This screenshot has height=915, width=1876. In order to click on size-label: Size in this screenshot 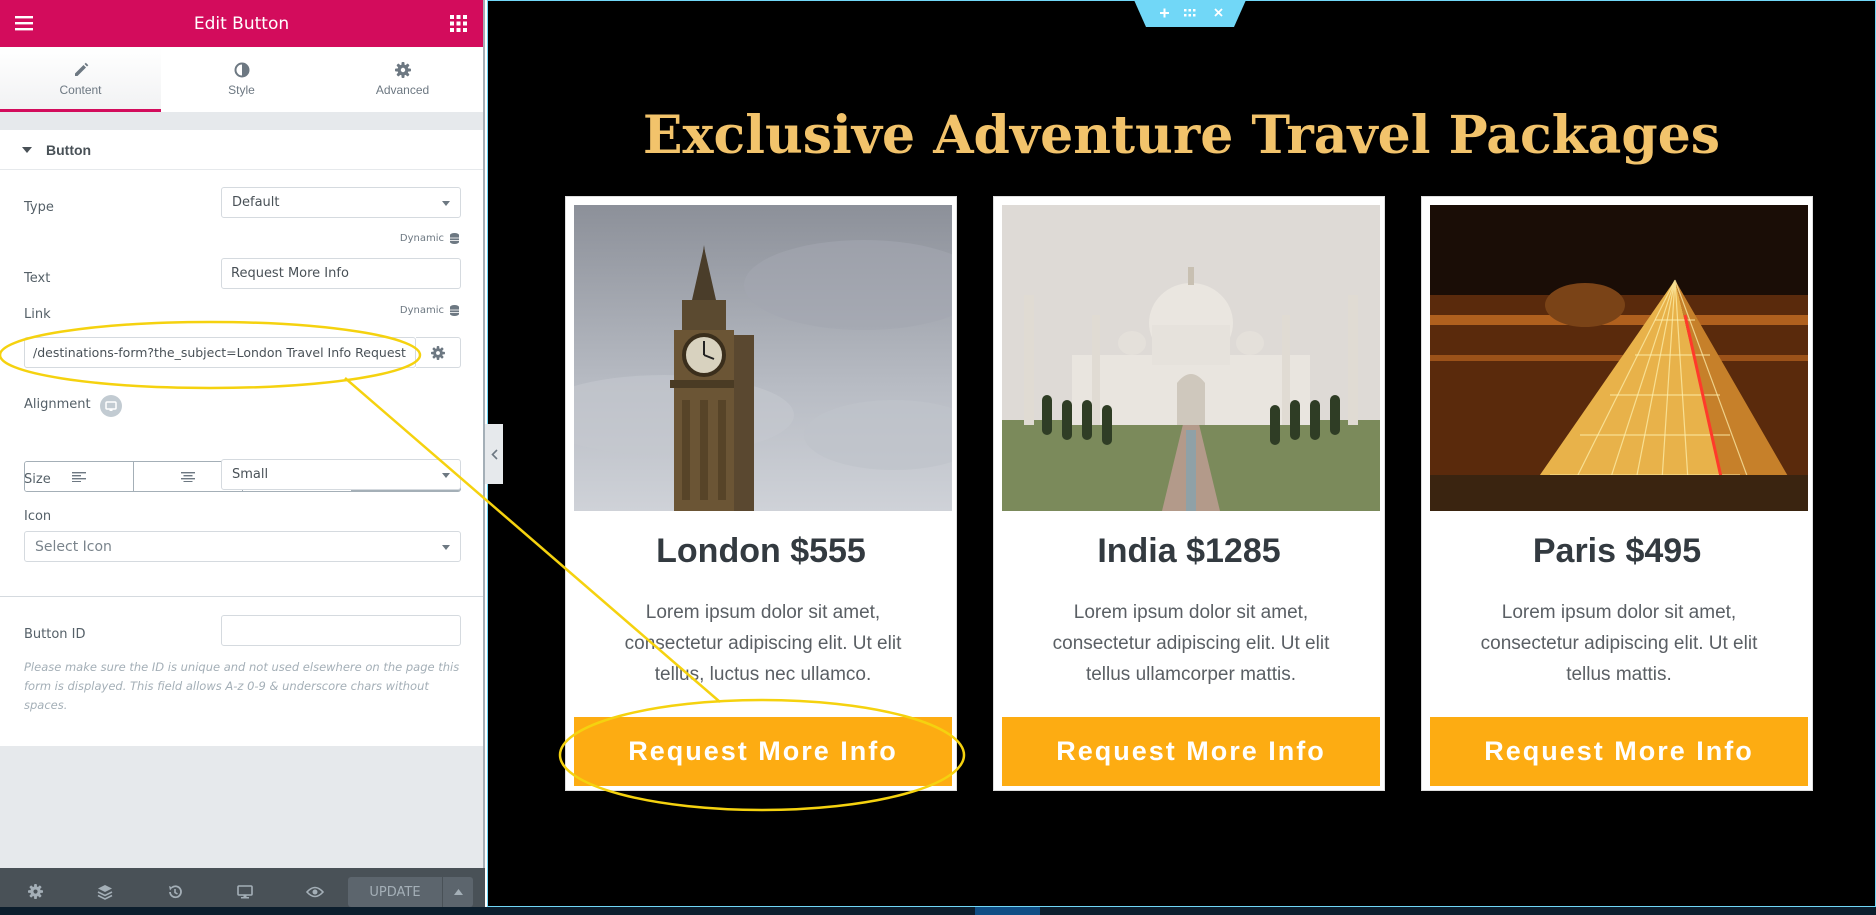, I will do `click(37, 479)`.